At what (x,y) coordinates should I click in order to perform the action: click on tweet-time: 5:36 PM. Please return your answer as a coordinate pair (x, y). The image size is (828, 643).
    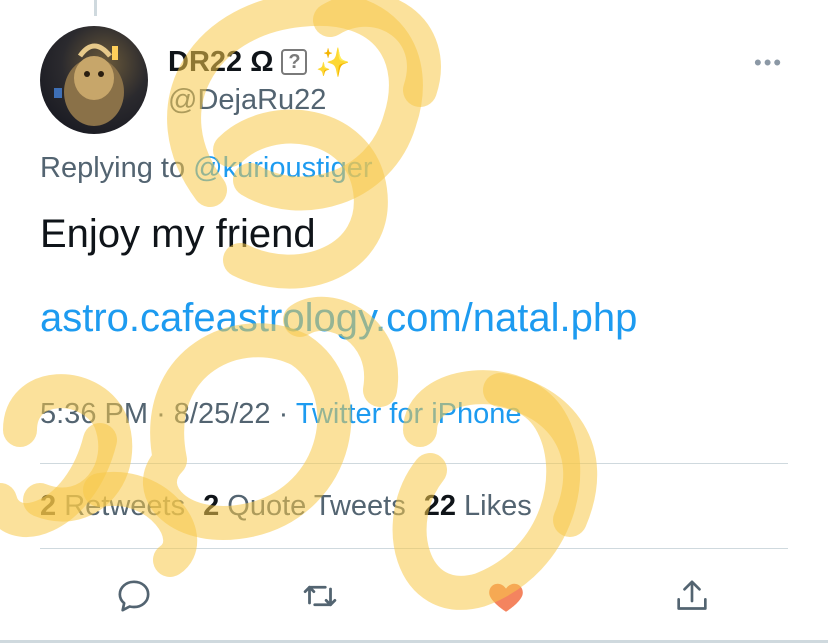
    Looking at the image, I should click on (94, 414).